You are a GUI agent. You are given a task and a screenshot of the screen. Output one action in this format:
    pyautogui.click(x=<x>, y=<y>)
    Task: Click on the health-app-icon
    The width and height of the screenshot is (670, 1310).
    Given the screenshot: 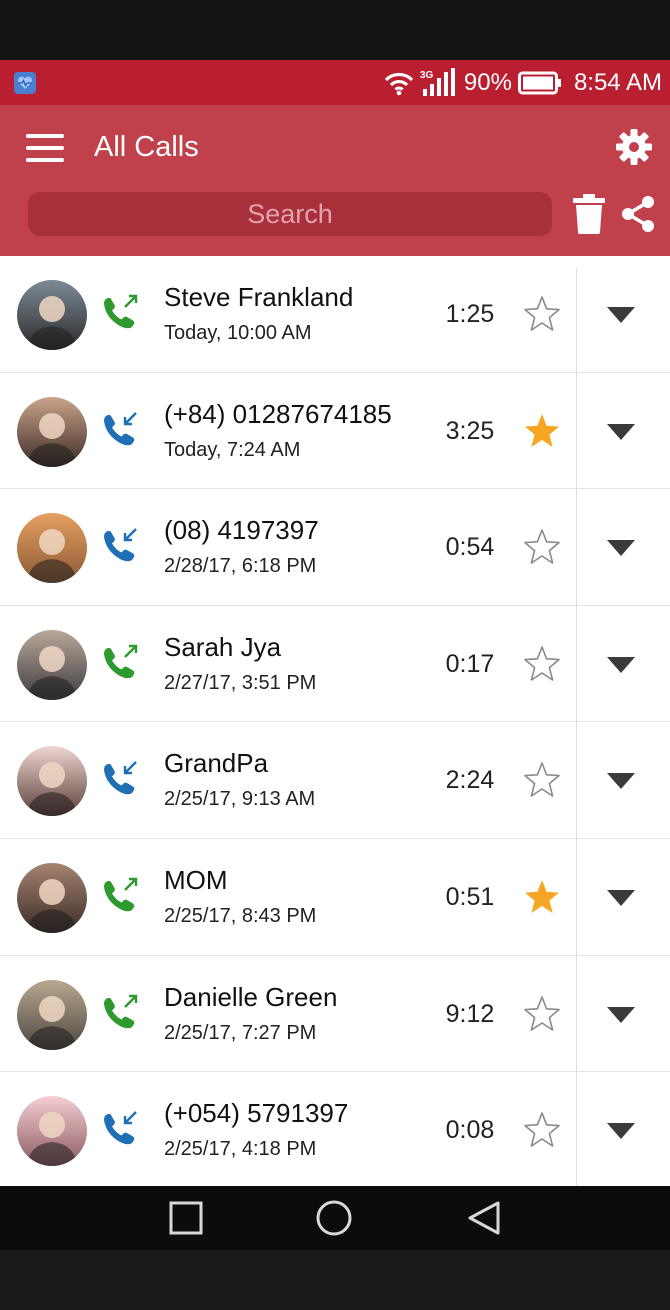 What is the action you would take?
    pyautogui.click(x=25, y=83)
    